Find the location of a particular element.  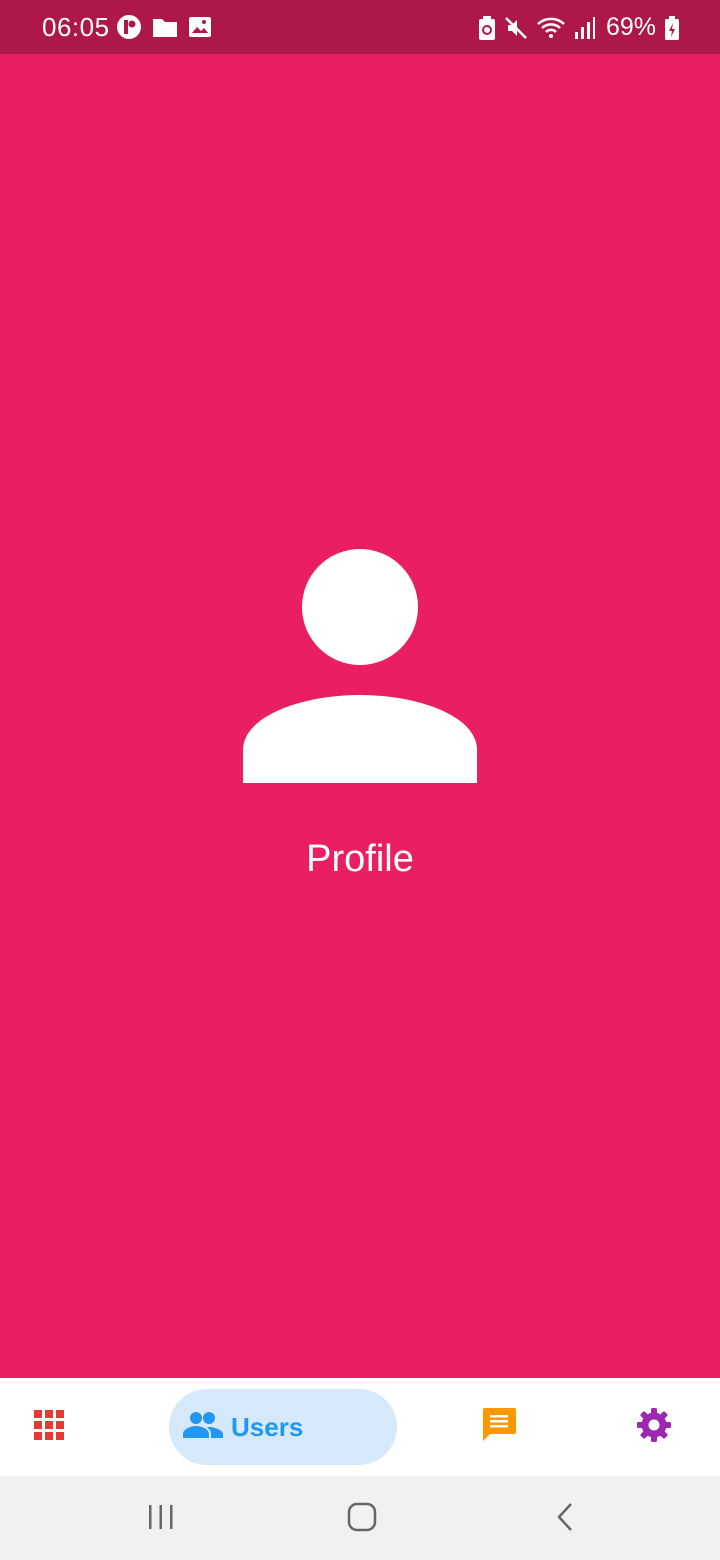

nav-apps-button is located at coordinates (49, 1427).